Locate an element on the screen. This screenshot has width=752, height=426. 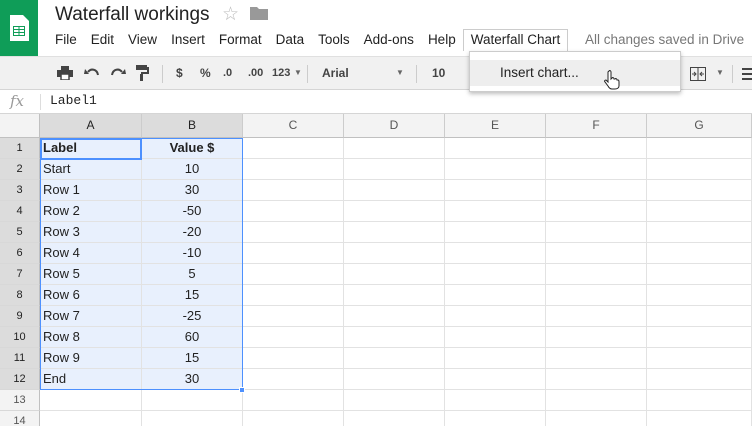
row-header-14: 14 is located at coordinates (20, 418).